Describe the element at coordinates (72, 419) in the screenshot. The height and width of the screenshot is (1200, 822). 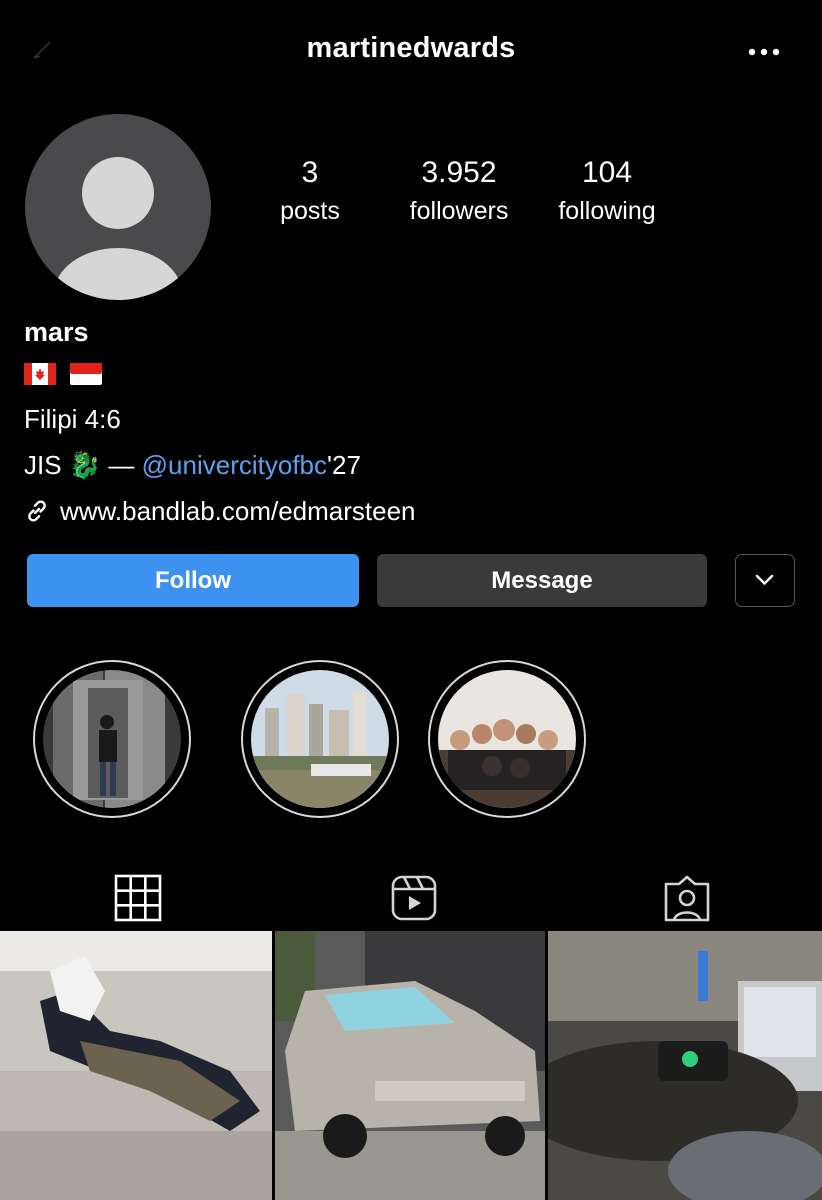
I see `bio-line-verse: Filipi 4:6` at that location.